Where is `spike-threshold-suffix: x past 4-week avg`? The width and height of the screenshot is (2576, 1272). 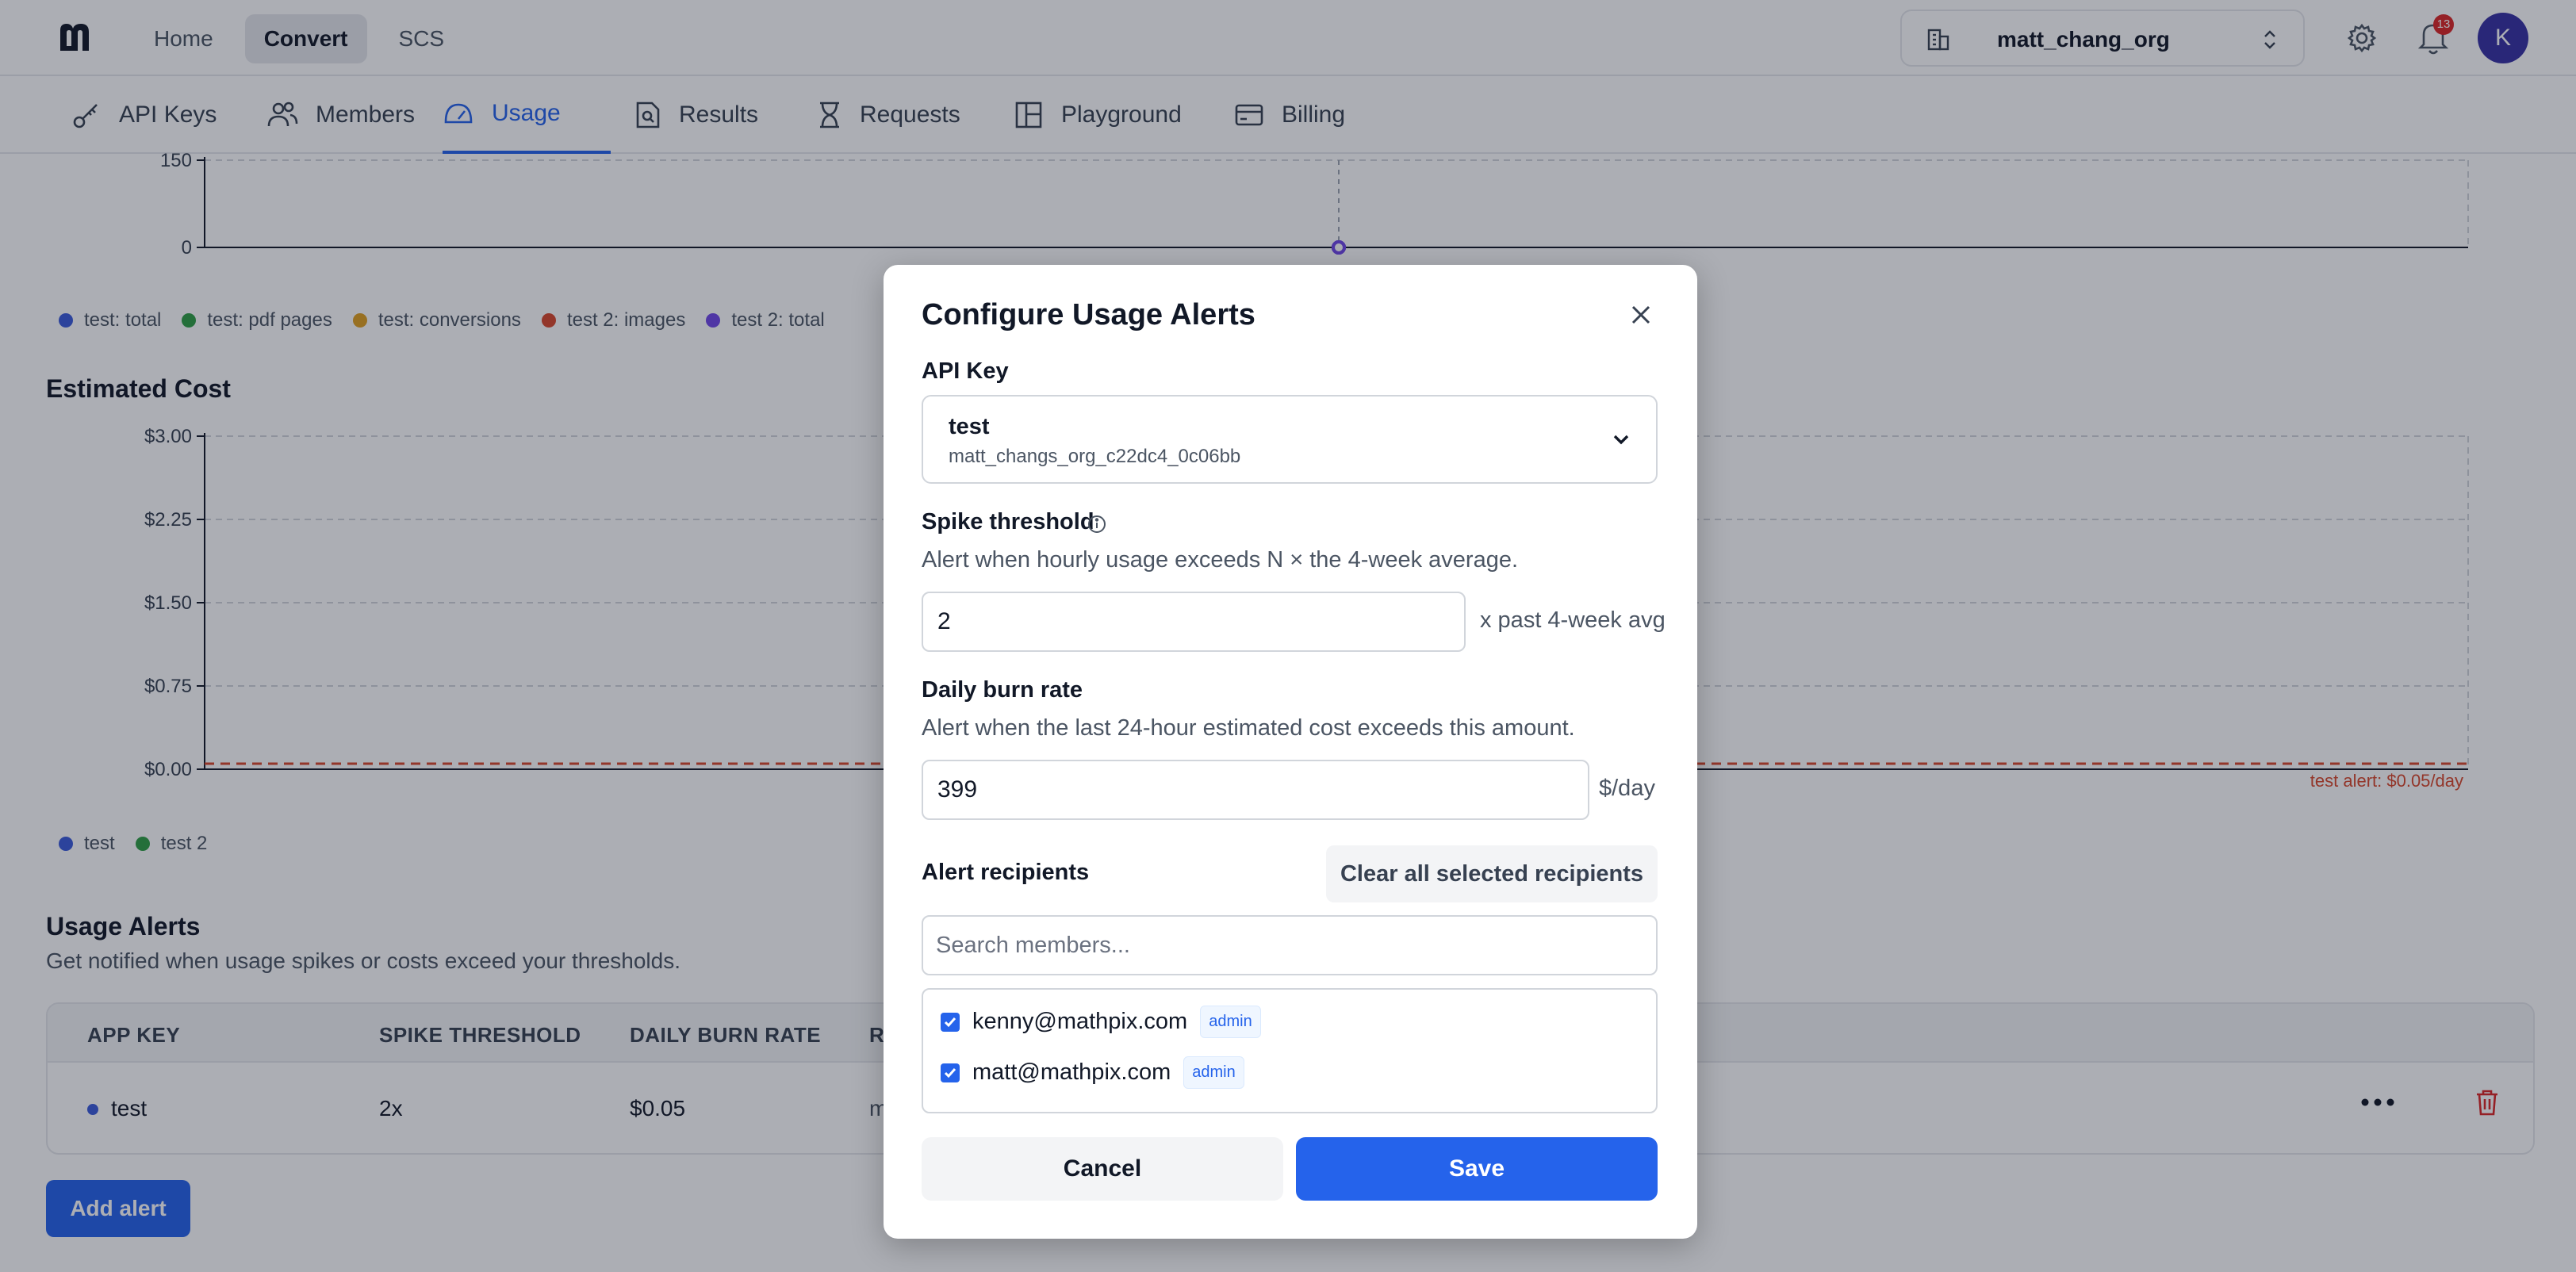
spike-threshold-suffix: x past 4-week avg is located at coordinates (1573, 620).